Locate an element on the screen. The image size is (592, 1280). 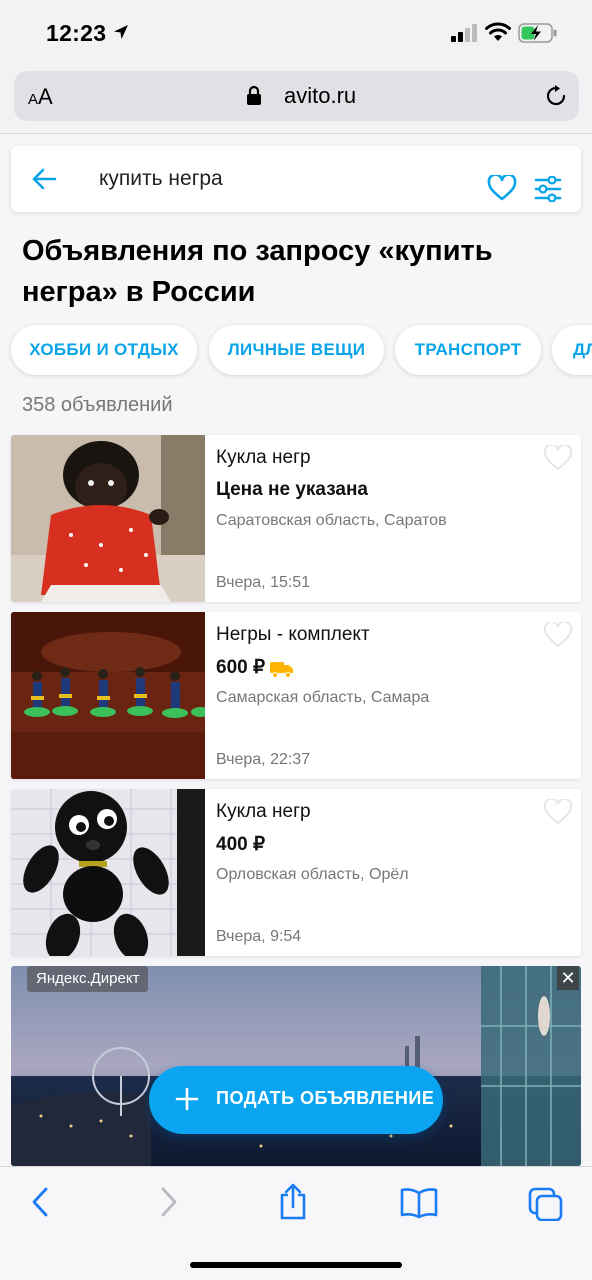
post-ad-button: ПОДАТЬ ОБЪЯВЛЕНИЕ is located at coordinates (296, 1100).